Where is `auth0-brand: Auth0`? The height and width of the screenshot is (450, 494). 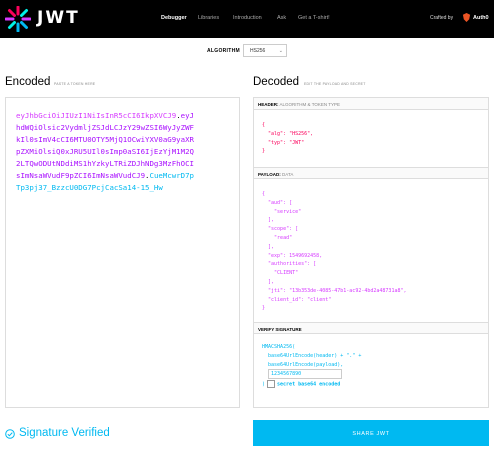 auth0-brand: Auth0 is located at coordinates (481, 18).